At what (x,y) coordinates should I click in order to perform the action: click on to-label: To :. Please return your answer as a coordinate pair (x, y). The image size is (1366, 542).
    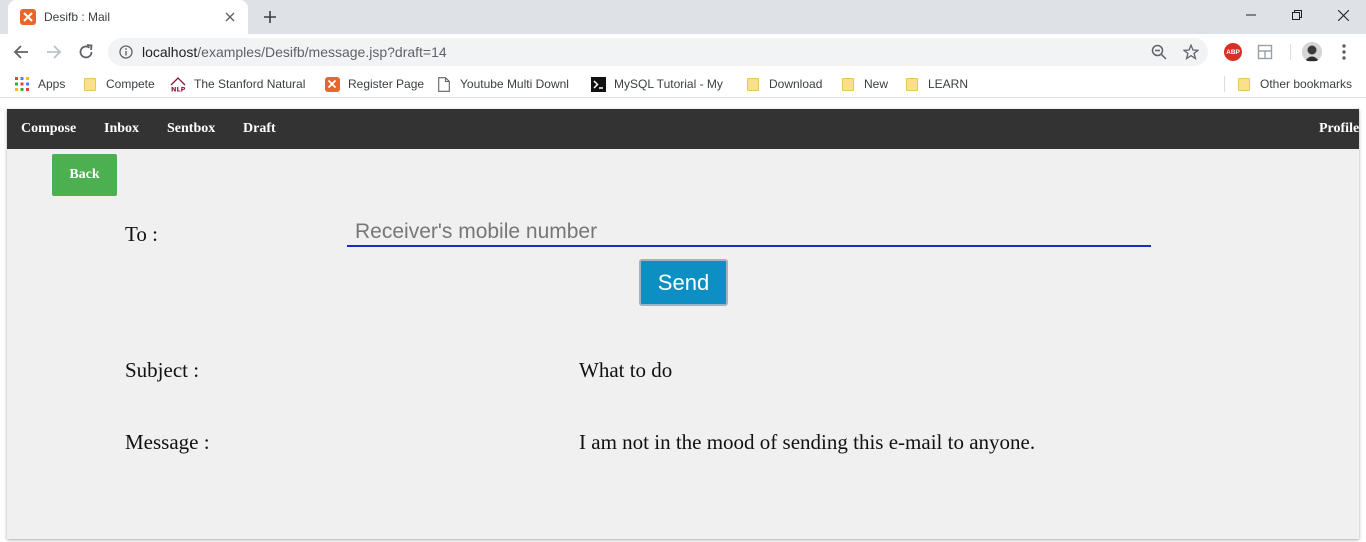
    Looking at the image, I should click on (141, 234).